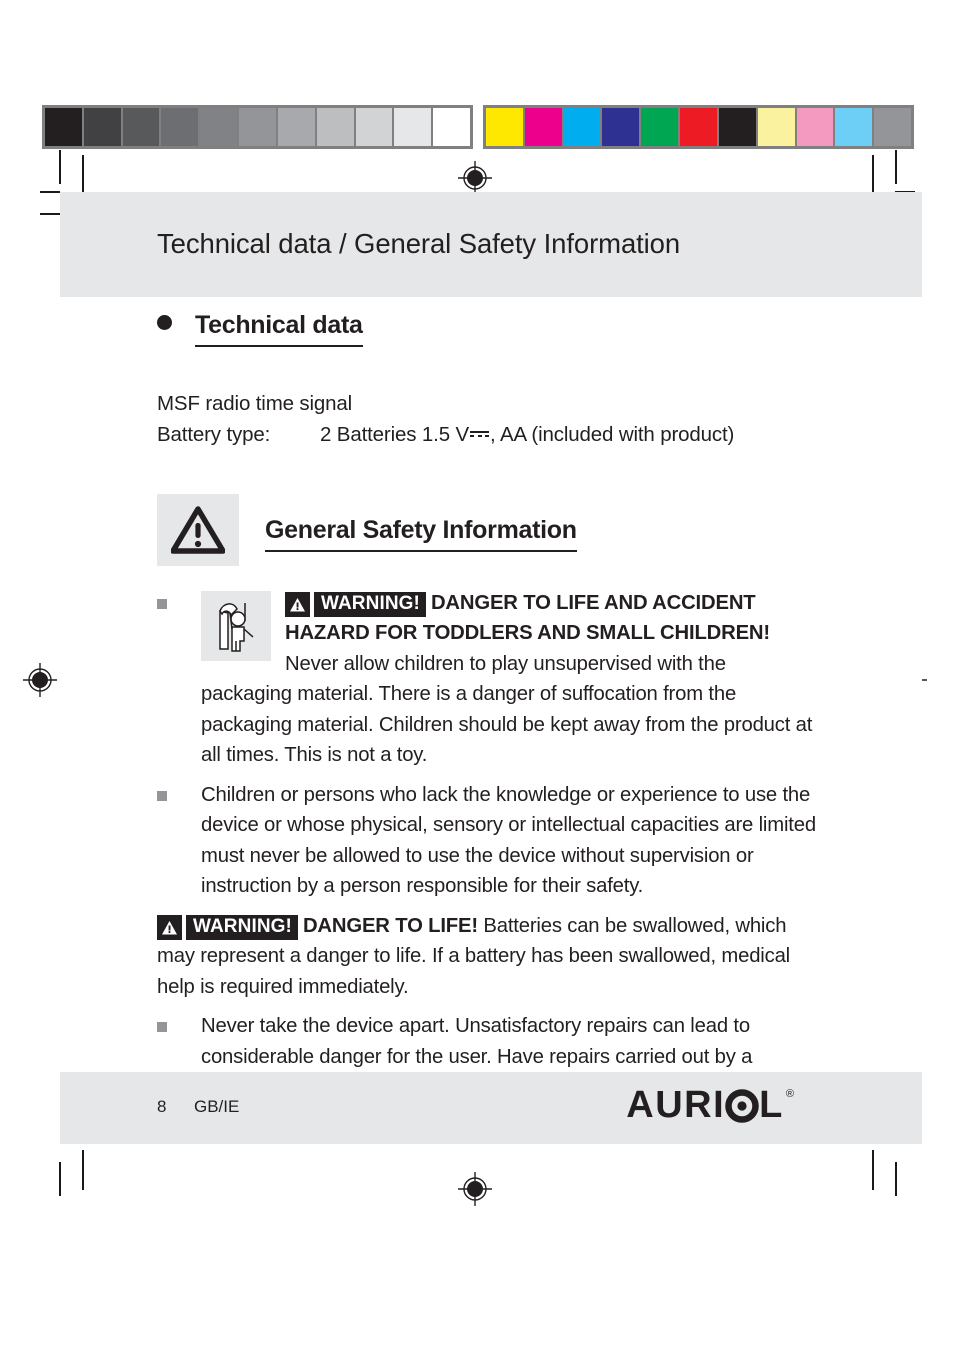  I want to click on grayscale-control-strip, so click(257, 127).